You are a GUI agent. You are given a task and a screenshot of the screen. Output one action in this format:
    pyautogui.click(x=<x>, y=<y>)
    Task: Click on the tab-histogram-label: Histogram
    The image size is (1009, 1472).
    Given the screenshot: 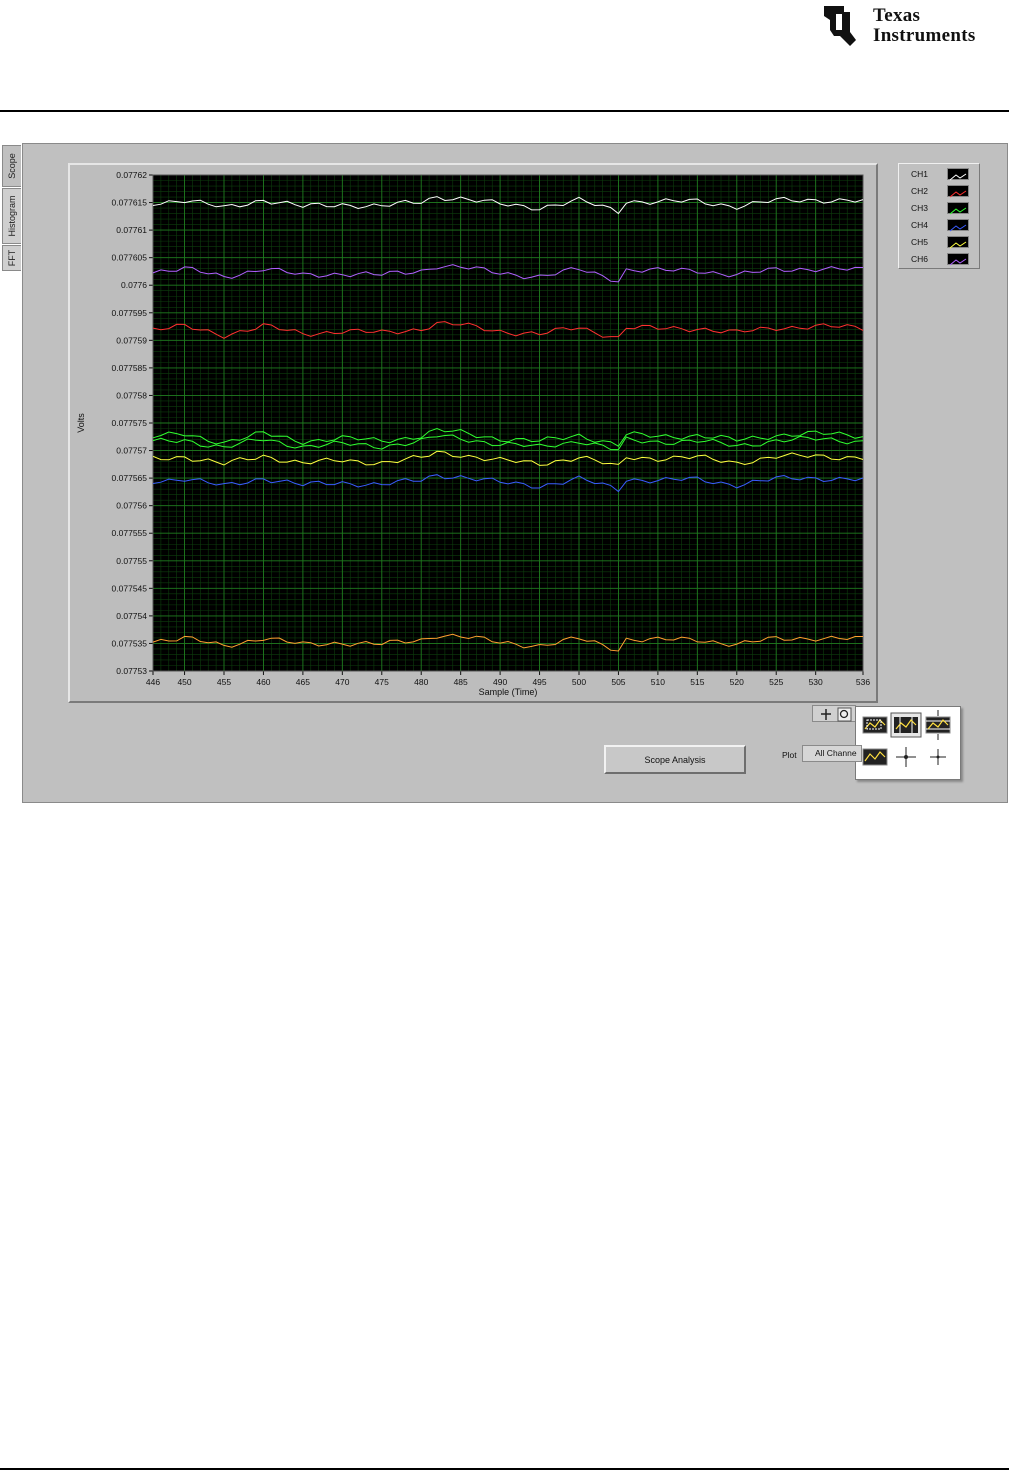 What is the action you would take?
    pyautogui.click(x=12, y=216)
    